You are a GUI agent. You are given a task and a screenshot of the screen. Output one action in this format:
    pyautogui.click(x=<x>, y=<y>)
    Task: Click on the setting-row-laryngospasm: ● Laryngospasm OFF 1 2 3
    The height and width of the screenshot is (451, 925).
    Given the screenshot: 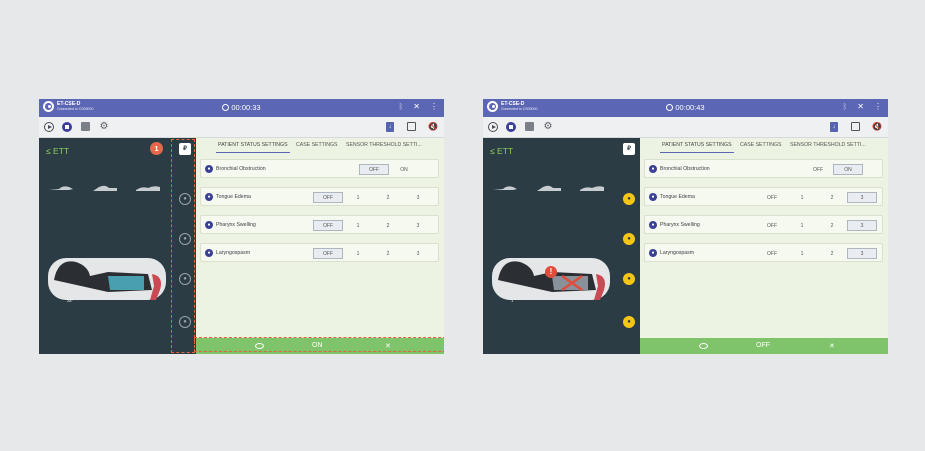 What is the action you would take?
    pyautogui.click(x=763, y=252)
    